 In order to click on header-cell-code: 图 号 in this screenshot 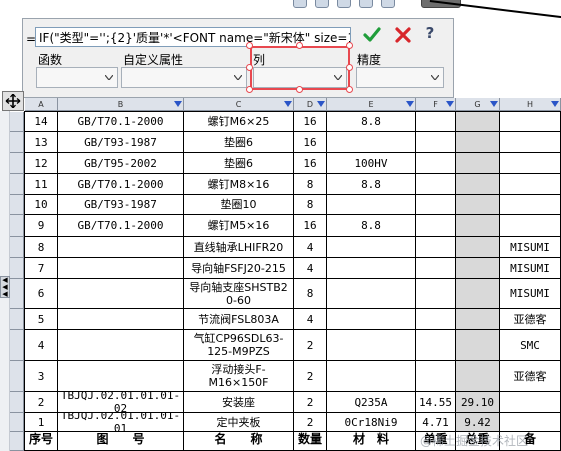, I will do `click(121, 441)`.